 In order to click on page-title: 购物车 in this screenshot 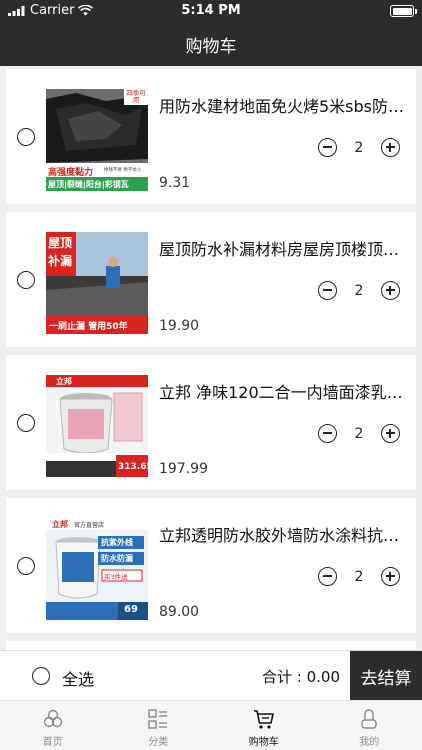, I will do `click(211, 46)`.